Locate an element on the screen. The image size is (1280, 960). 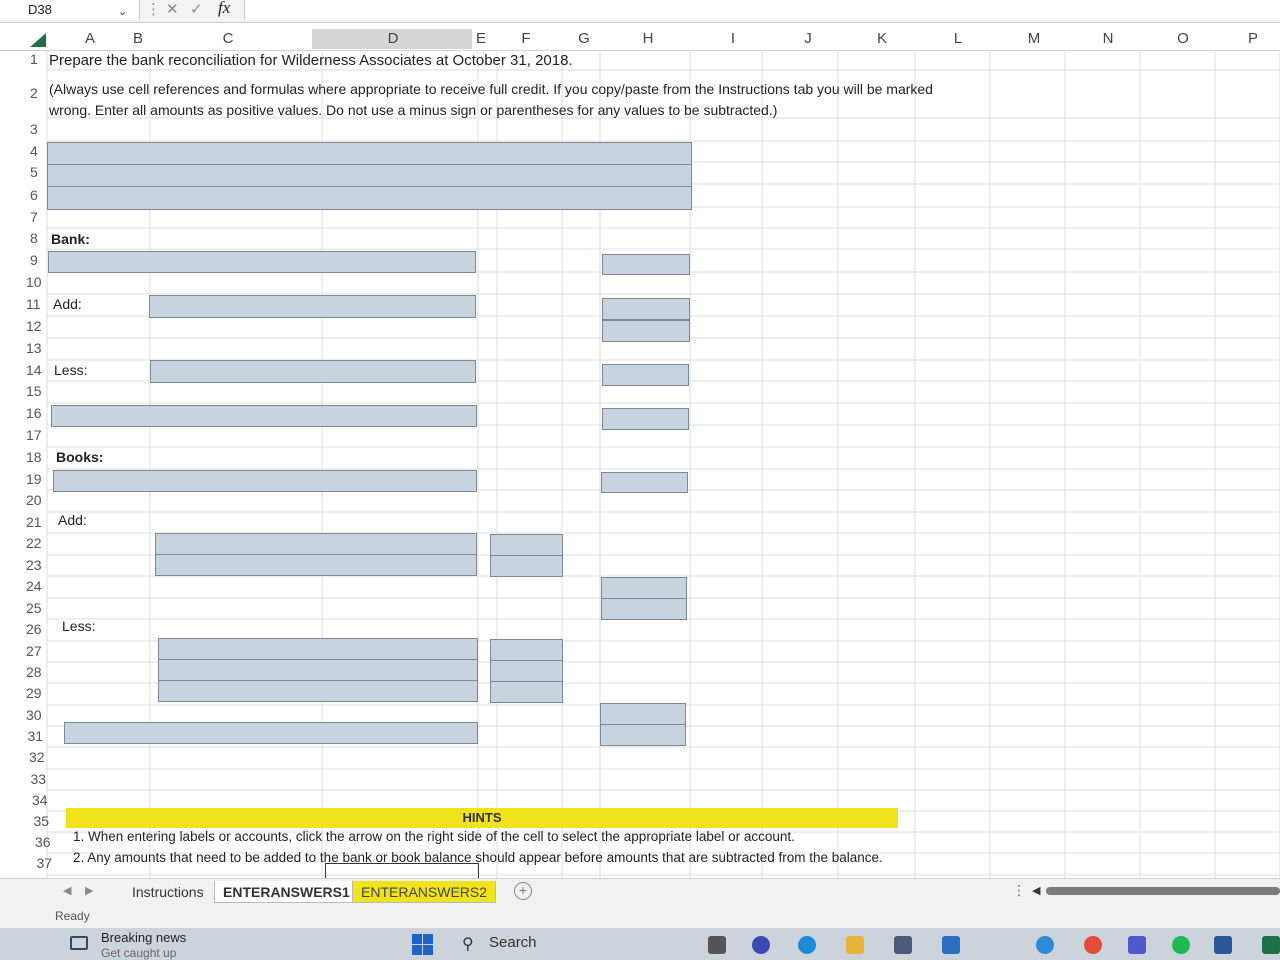
row-header-28: 28 is located at coordinates (34, 672).